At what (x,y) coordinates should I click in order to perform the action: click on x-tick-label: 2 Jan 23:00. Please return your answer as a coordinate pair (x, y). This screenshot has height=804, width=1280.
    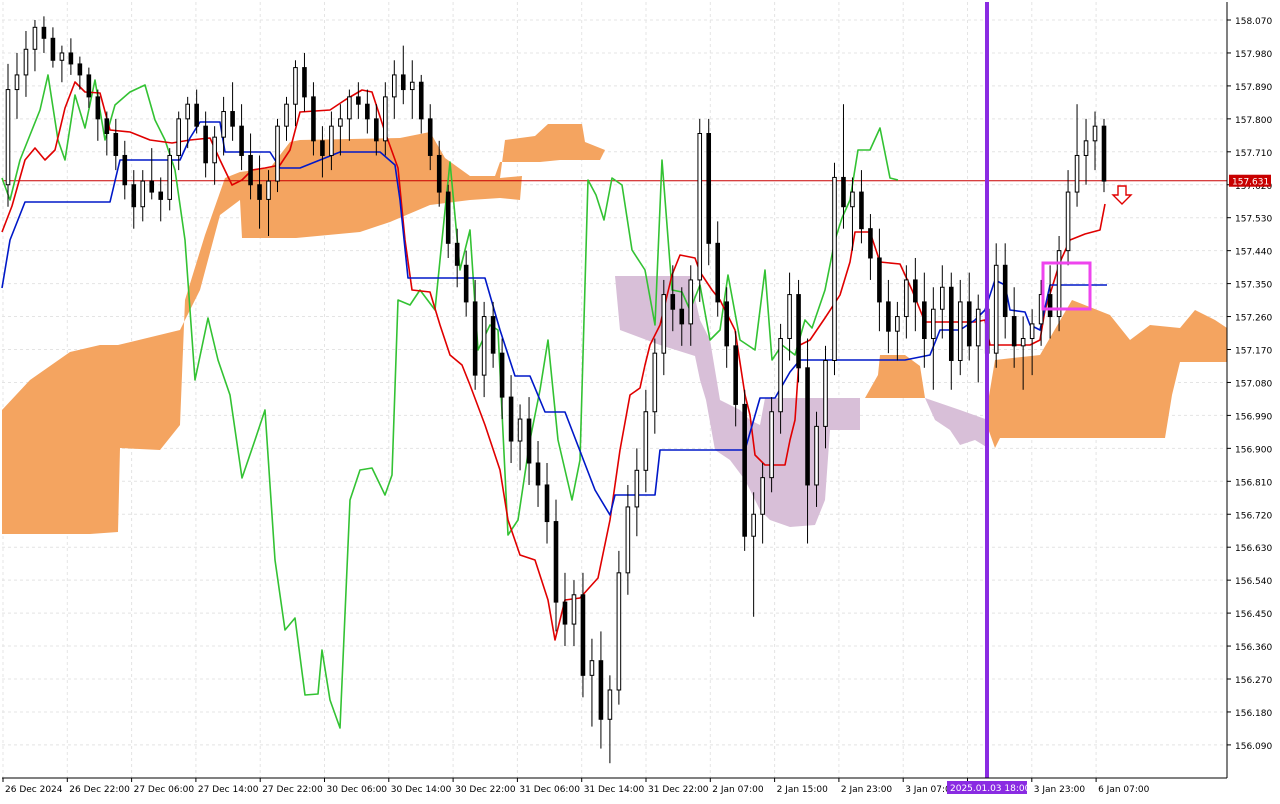
    Looking at the image, I should click on (867, 790).